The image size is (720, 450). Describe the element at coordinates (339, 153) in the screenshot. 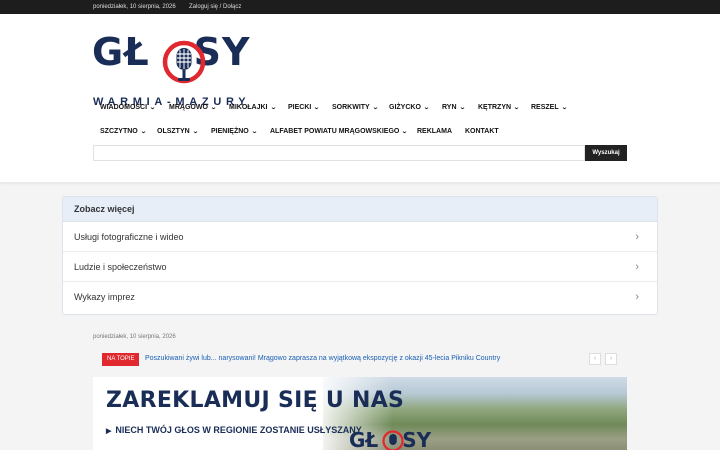

I see `search-input` at that location.